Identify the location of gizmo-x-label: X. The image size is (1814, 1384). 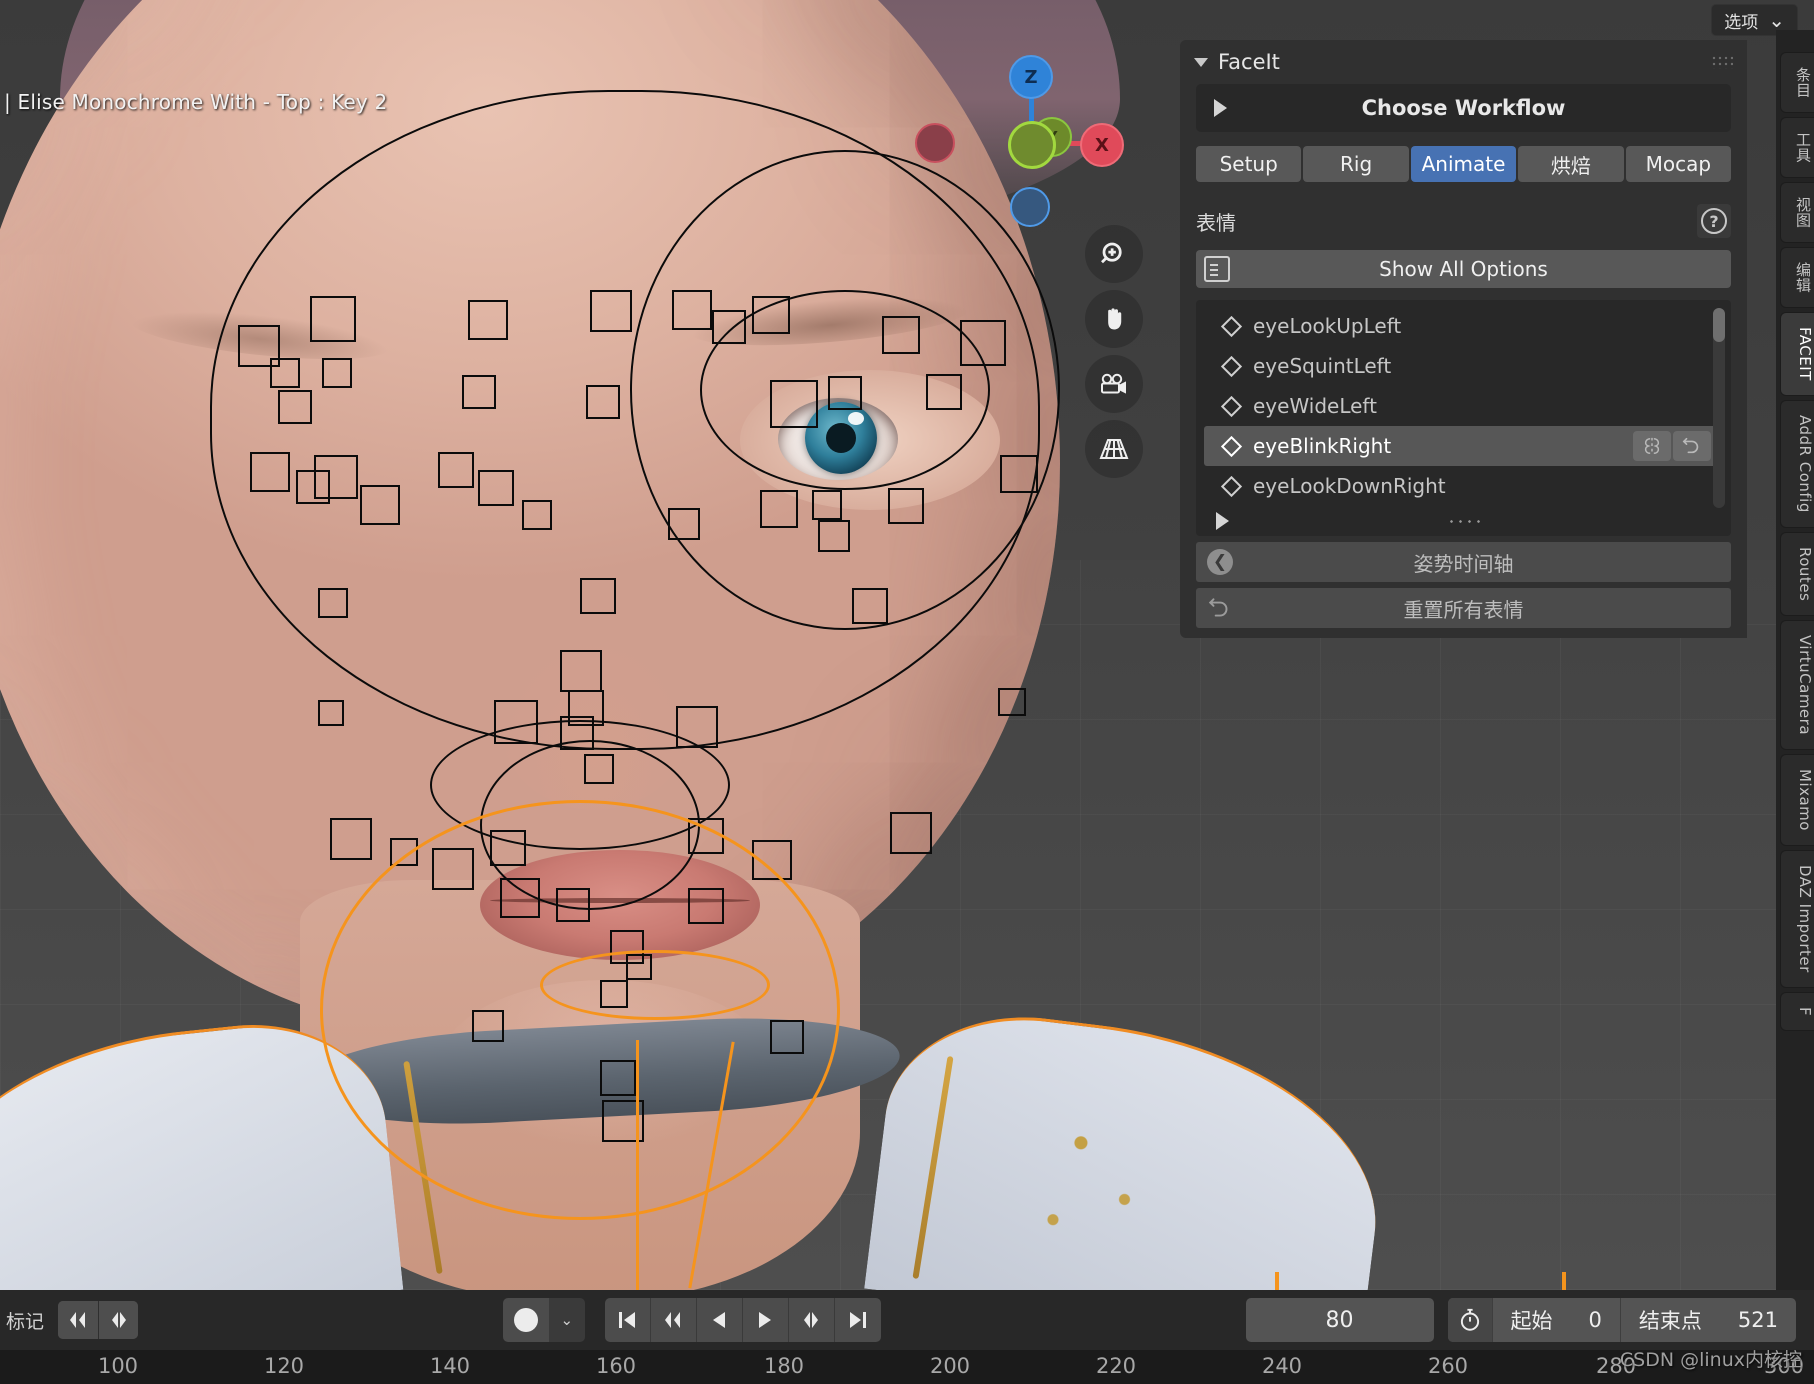
(1102, 145).